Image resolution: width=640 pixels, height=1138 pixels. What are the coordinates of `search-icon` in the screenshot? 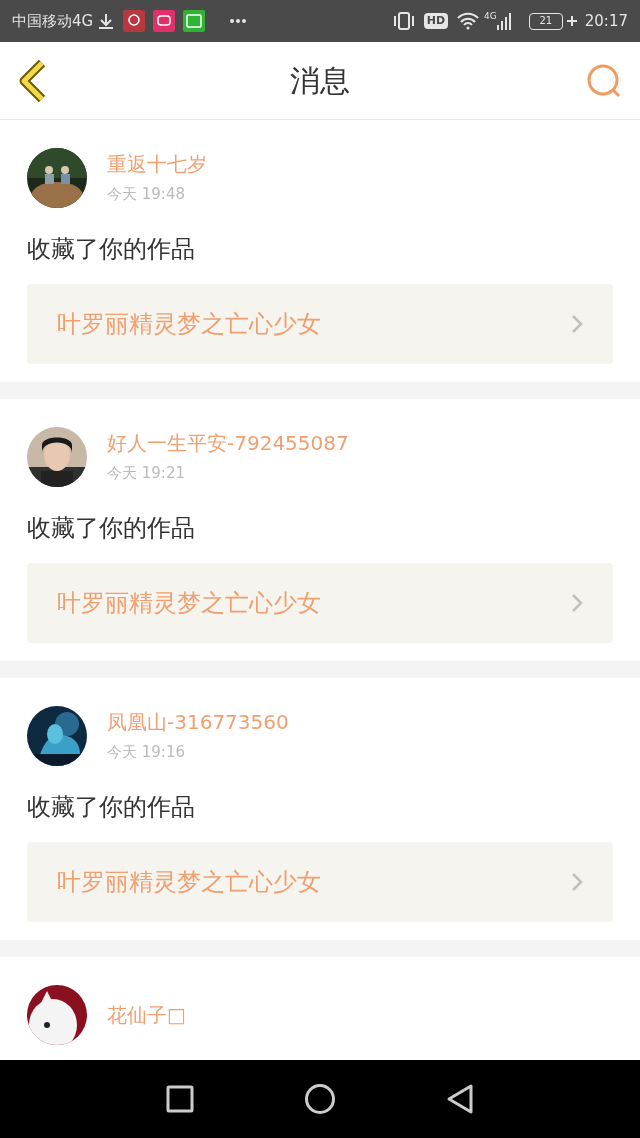 It's located at (604, 80).